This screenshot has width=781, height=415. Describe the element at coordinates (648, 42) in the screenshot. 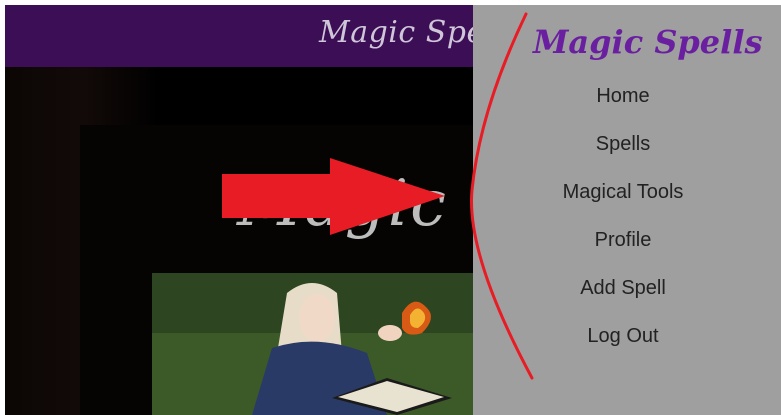

I see `sidebar-title: Magic Spells` at that location.